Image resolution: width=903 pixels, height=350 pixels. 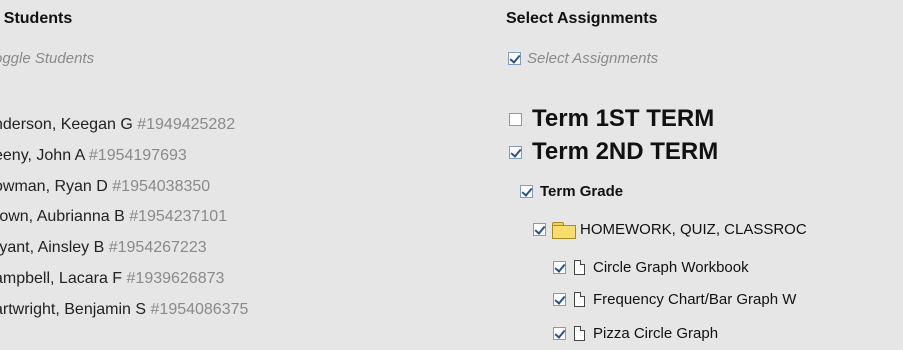 I want to click on assignment-row: Pizza Circle Graph, so click(x=635, y=333).